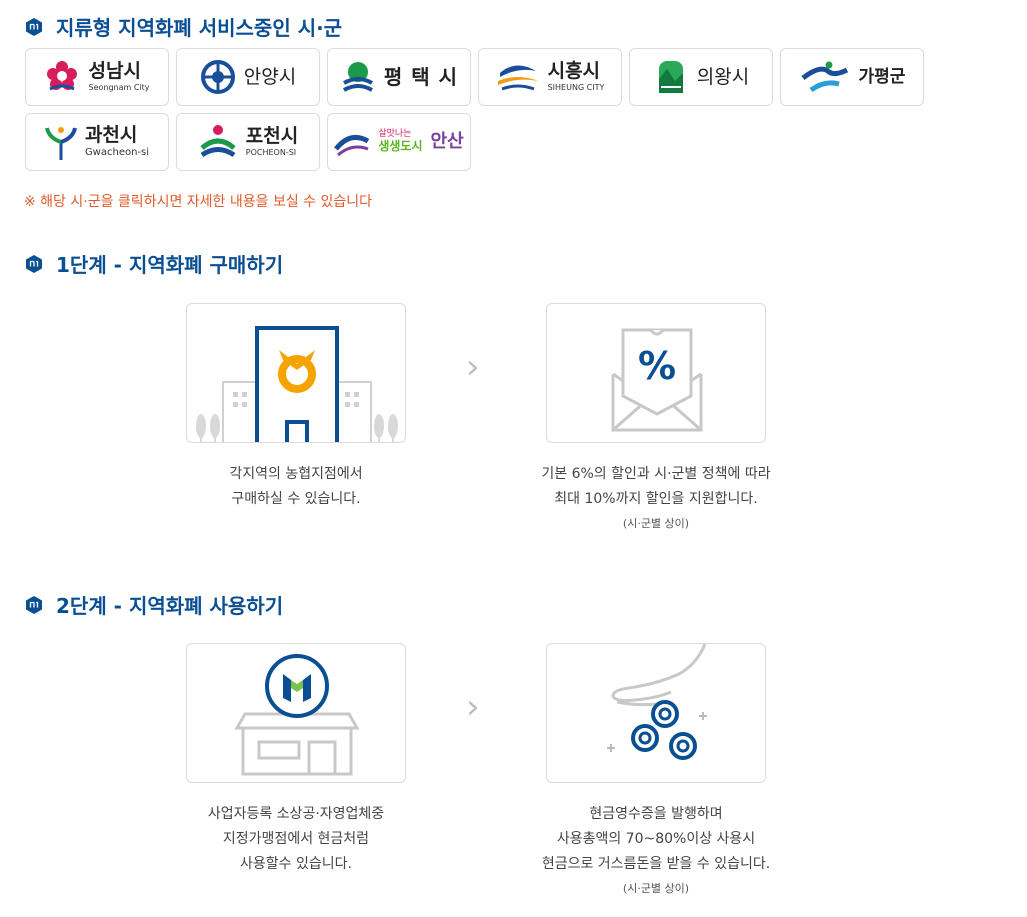 The width and height of the screenshot is (1027, 917). I want to click on cash-change-card, so click(656, 713).